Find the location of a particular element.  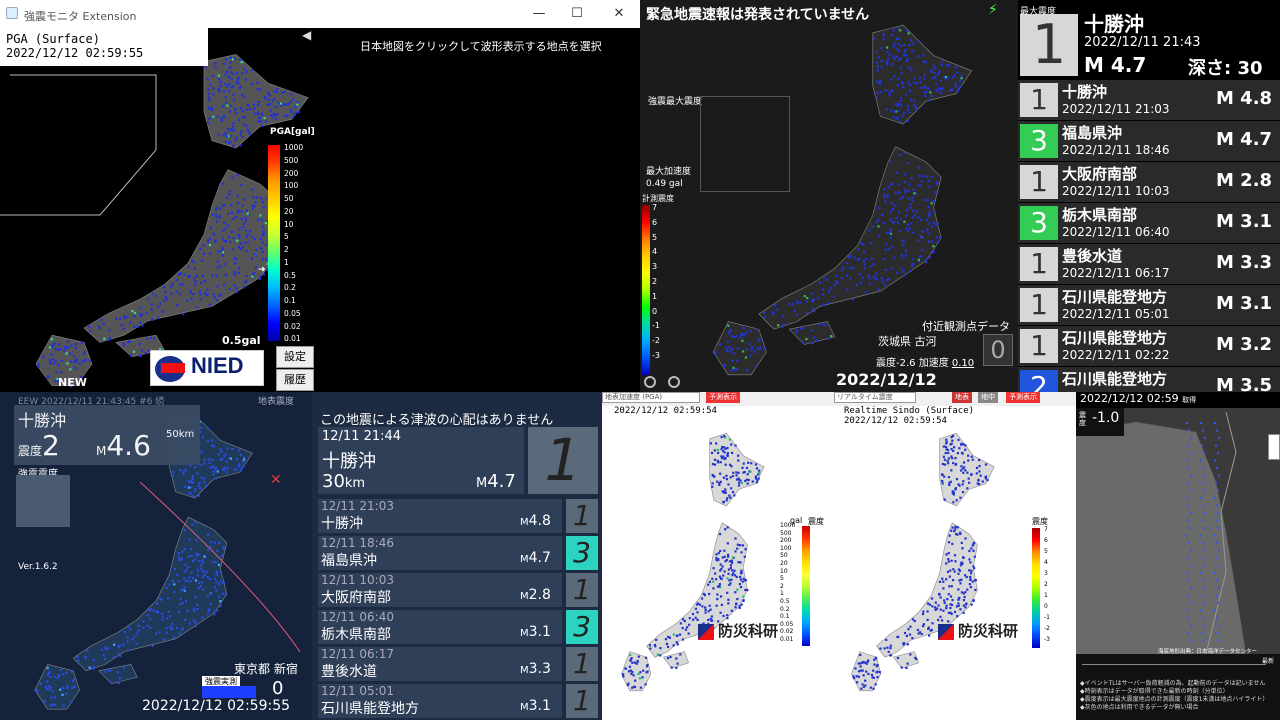

magnitude-value: 2.8 is located at coordinates (539, 595).